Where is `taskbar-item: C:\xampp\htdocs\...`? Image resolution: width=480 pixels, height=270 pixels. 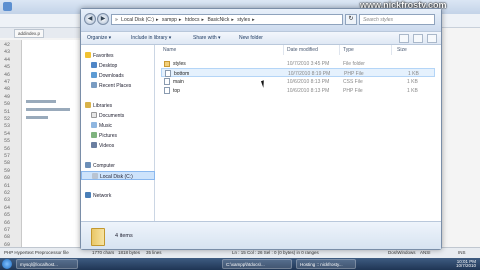
taskbar-item: C:\xampp\htdocs\... is located at coordinates (257, 264).